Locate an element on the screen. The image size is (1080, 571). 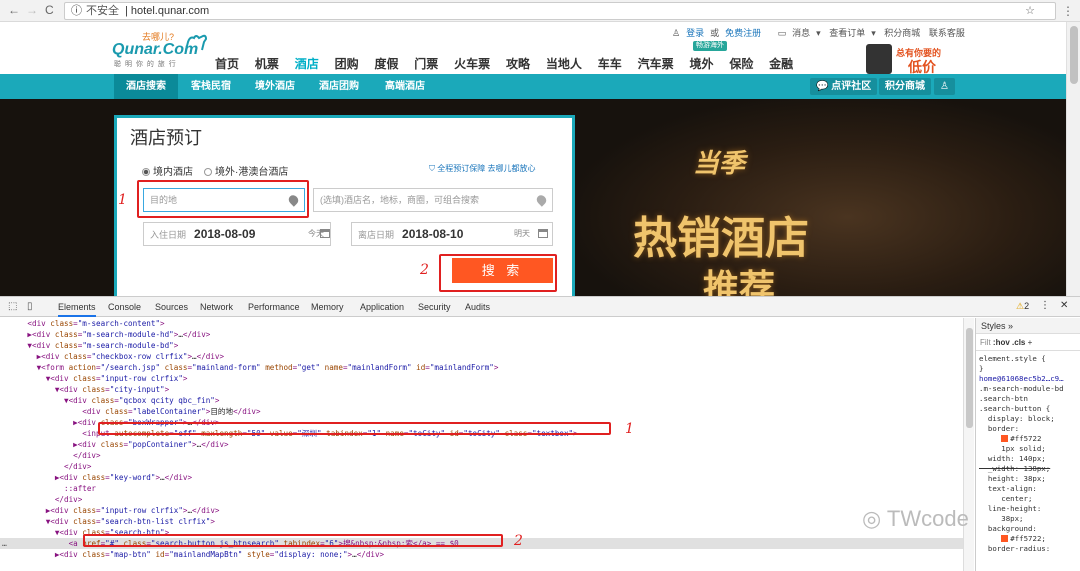
style-rule-line: border-radius: is located at coordinates (1014, 549).